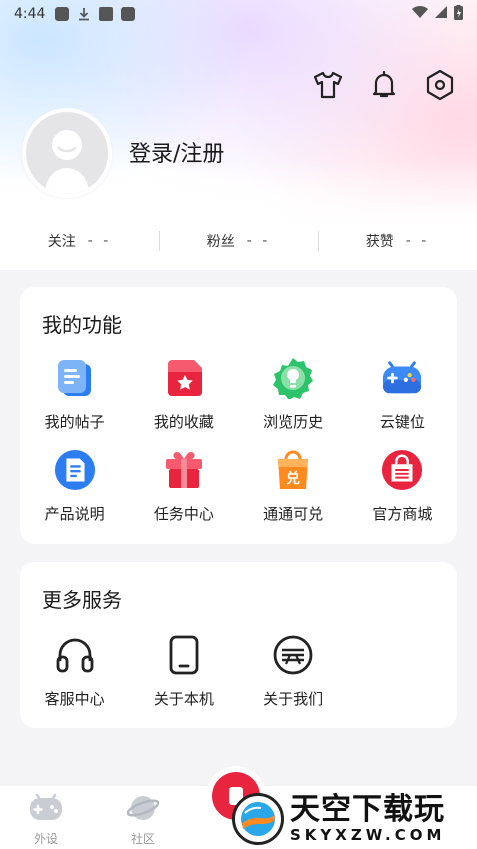  Describe the element at coordinates (74, 422) in the screenshot. I see `menu-item-label: 我的帖子` at that location.